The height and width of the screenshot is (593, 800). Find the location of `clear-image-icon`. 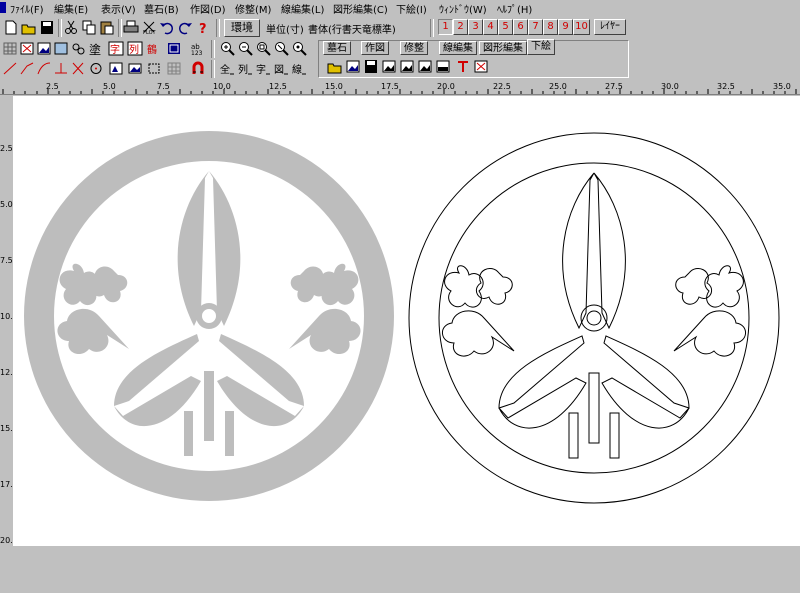

clear-image-icon is located at coordinates (481, 66).